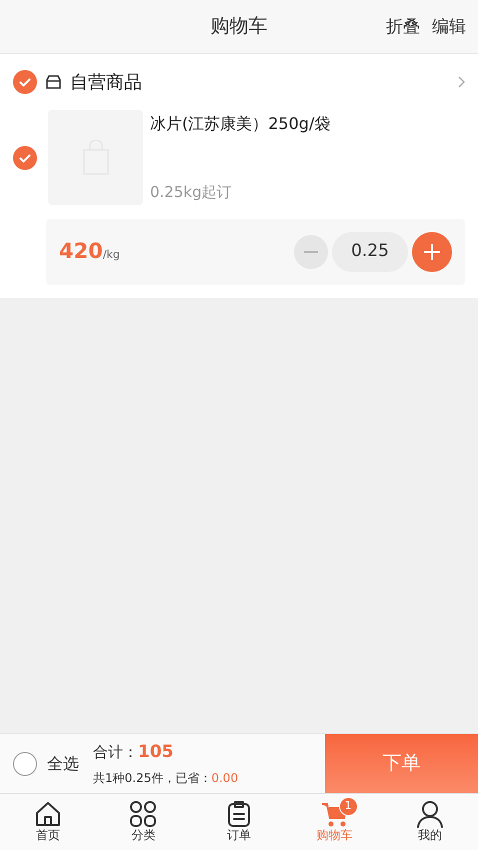 The image size is (478, 850). Describe the element at coordinates (430, 814) in the screenshot. I see `person-icon` at that location.